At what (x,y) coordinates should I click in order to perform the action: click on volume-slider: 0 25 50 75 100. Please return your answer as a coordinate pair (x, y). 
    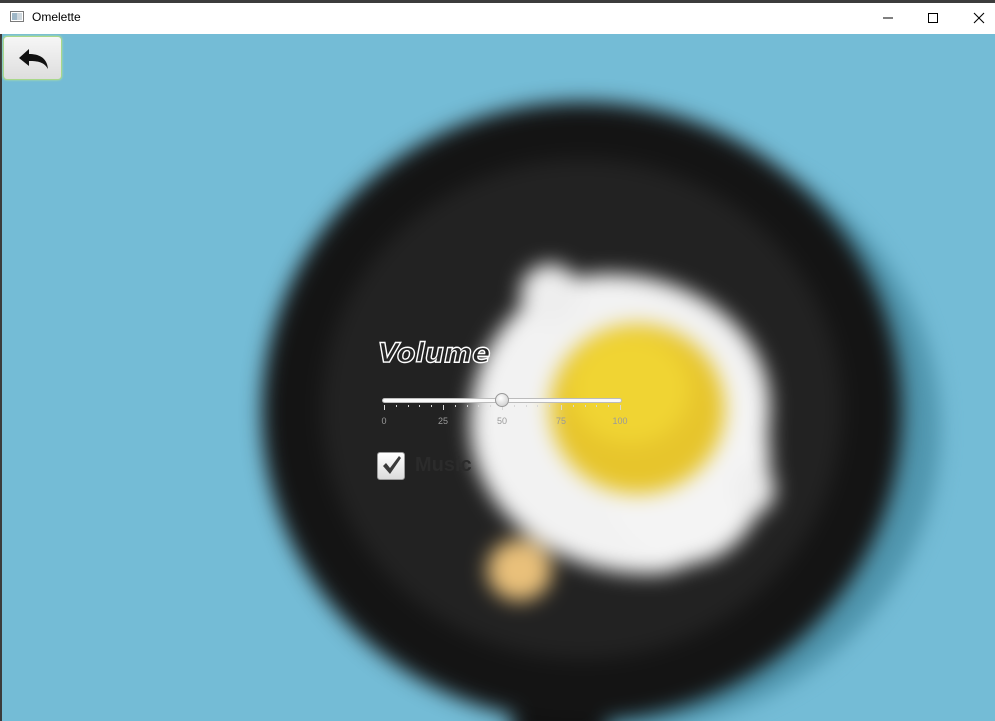
    Looking at the image, I should click on (504, 409).